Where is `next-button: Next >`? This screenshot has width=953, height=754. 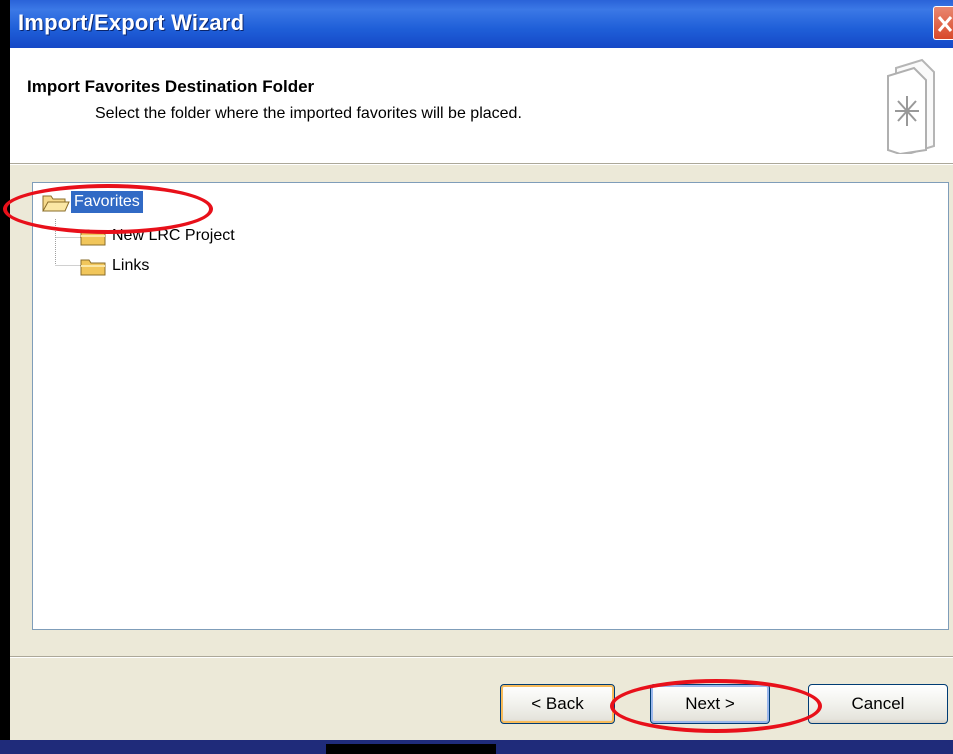
next-button: Next > is located at coordinates (710, 704).